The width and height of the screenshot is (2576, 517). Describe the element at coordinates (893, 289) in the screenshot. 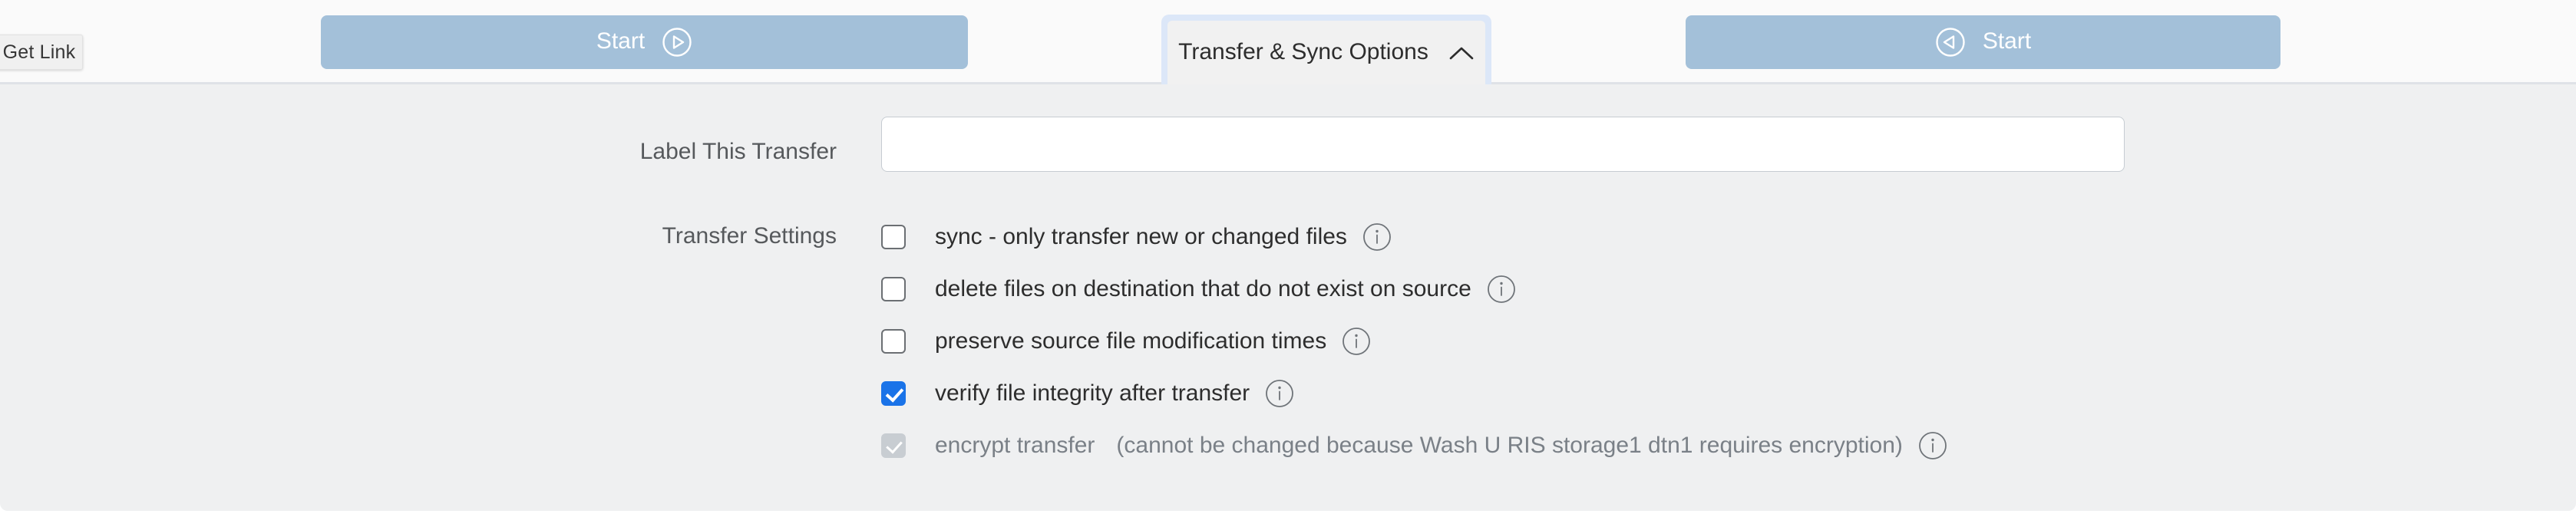

I see `checkbox-delete-files` at that location.